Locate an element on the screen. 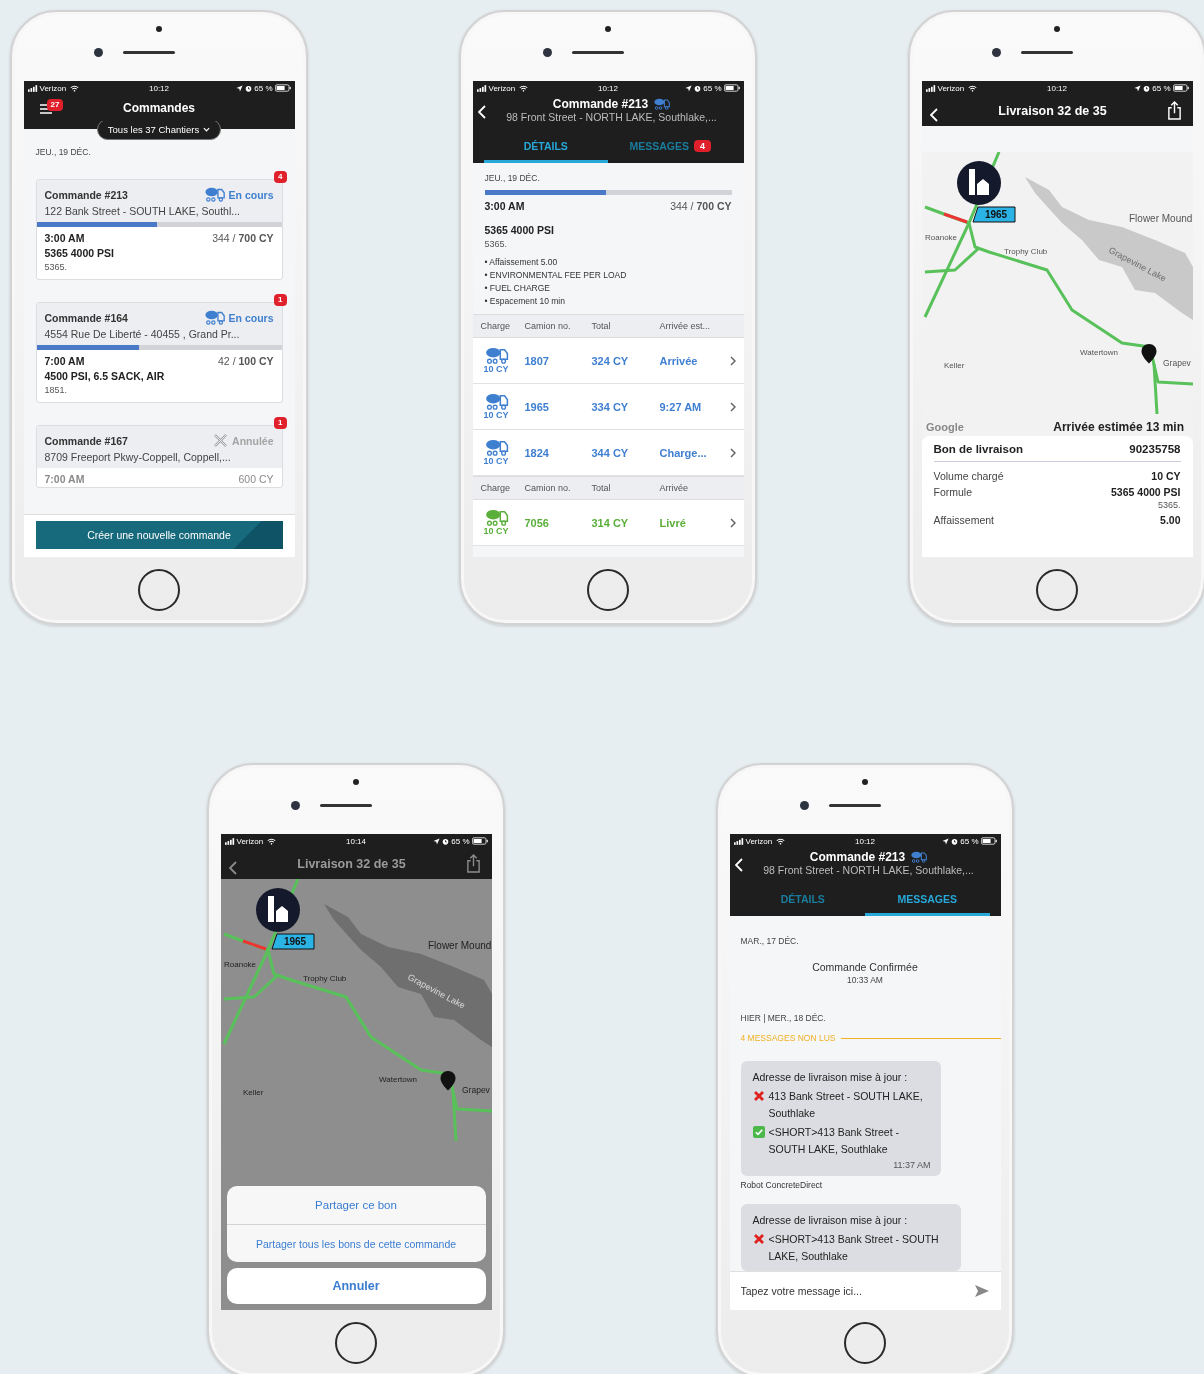 This screenshot has width=1204, height=1374. order-card: Commande #213 En cours 122 Bank Street - SOUTH LAKE, Southl... 3:00 AM 344 / 700 CY 5365 4000 PSI 5365. is located at coordinates (159, 229).